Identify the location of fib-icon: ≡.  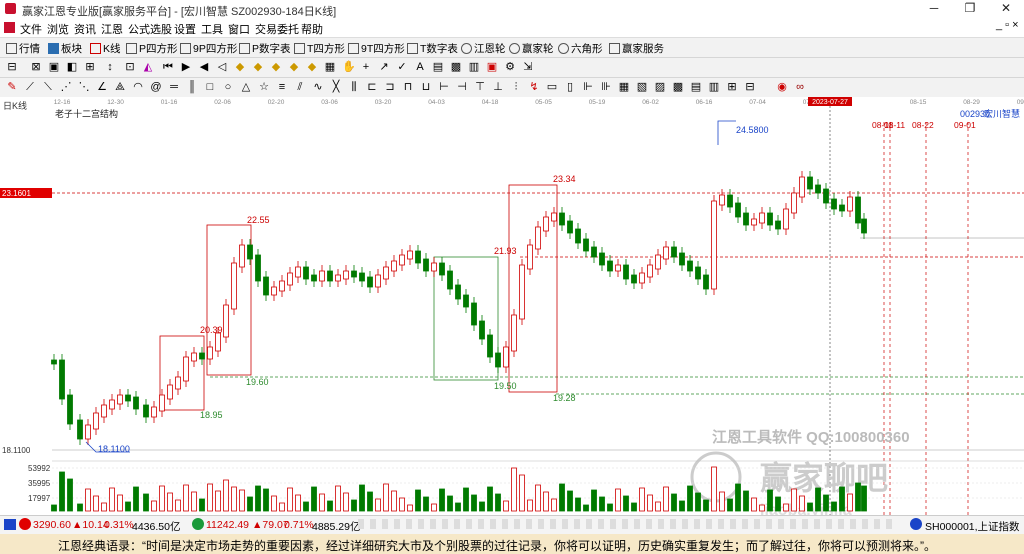
(282, 87).